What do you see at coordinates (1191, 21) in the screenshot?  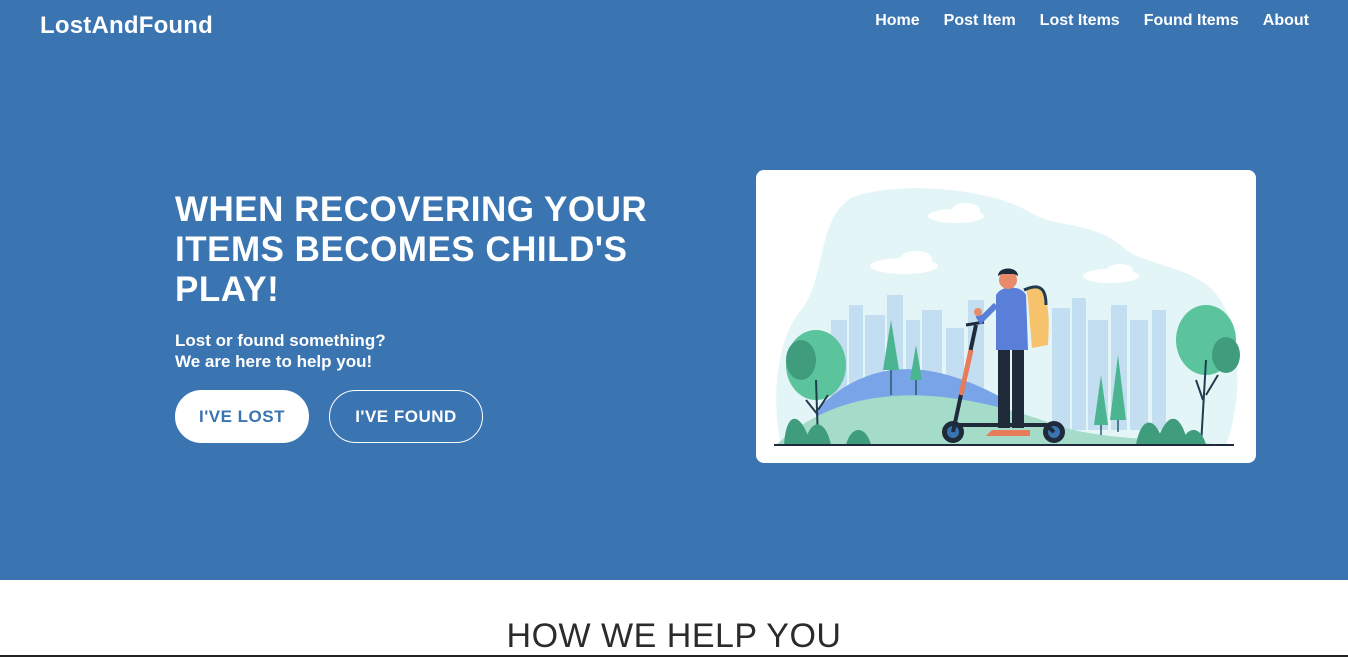 I see `nav-found-items: Found Items` at bounding box center [1191, 21].